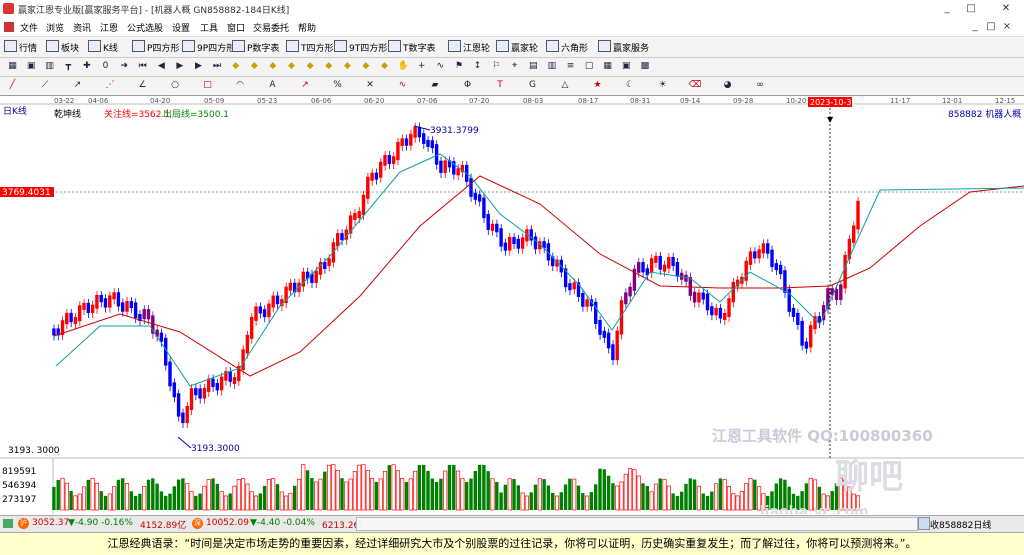 The width and height of the screenshot is (1024, 555). Describe the element at coordinates (370, 85) in the screenshot. I see `cross-icon: ✕` at that location.